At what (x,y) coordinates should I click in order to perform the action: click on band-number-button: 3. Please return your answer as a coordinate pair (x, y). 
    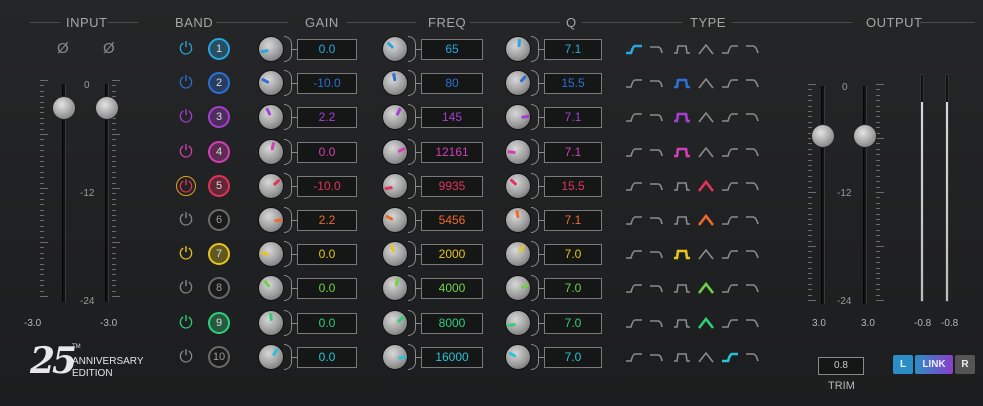
    Looking at the image, I should click on (219, 117).